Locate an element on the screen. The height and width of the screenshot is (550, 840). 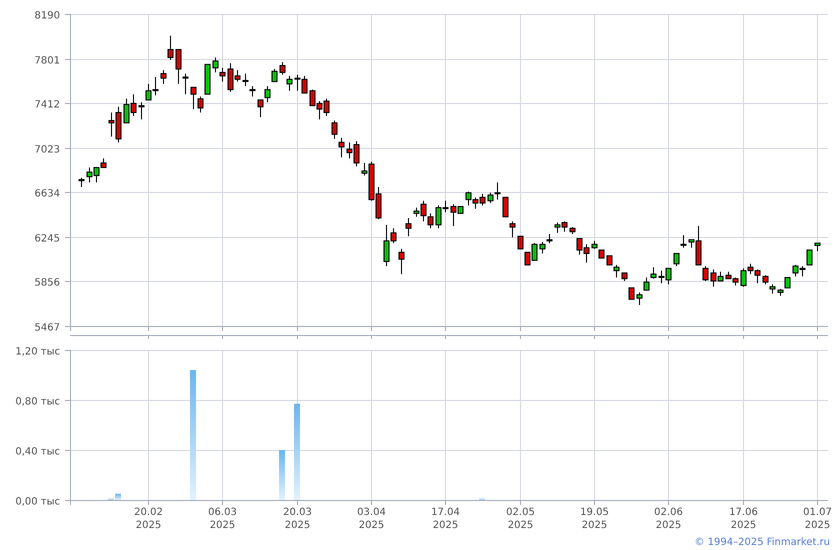
axis-label: 06.03 2025 is located at coordinates (222, 519).